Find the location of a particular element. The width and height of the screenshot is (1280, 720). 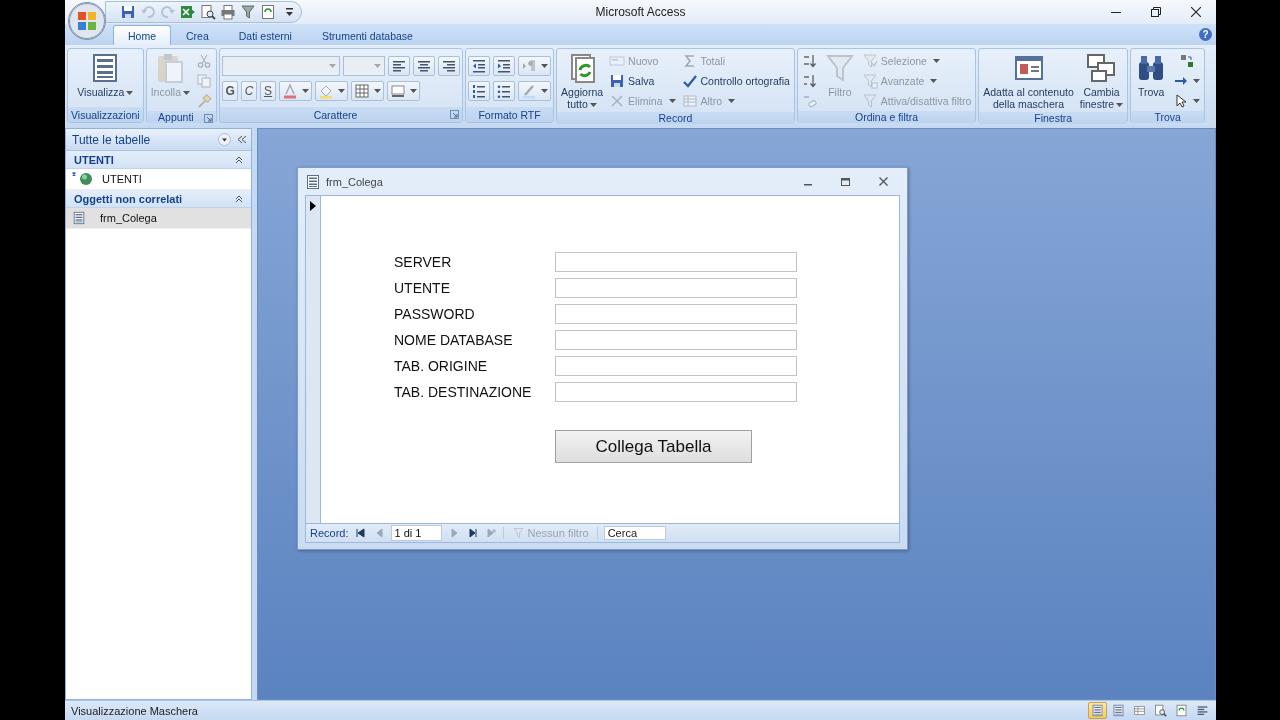

group-label: Formato RTF is located at coordinates (509, 114).